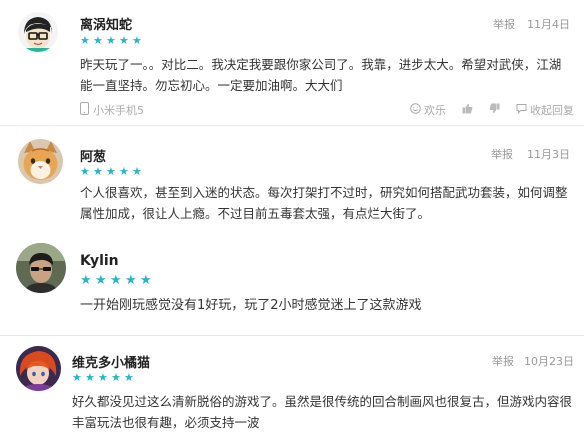 The image size is (584, 433). I want to click on comment-icon, so click(521, 110).